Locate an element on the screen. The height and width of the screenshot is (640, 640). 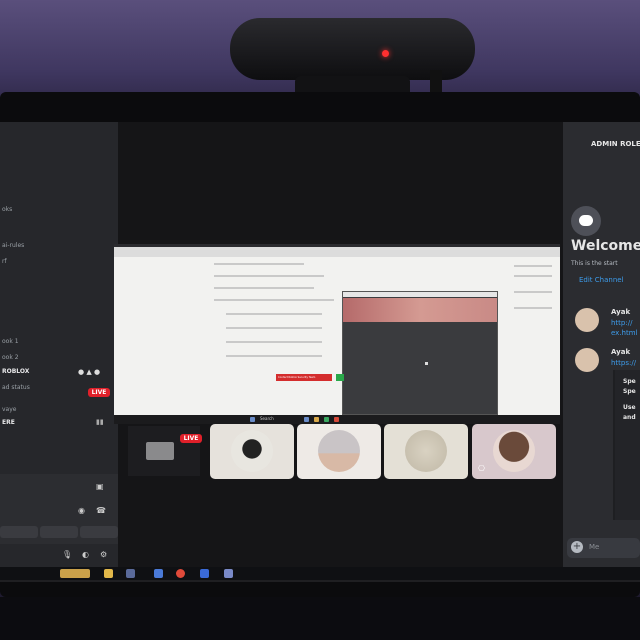
popup-window is located at coordinates (420, 353).